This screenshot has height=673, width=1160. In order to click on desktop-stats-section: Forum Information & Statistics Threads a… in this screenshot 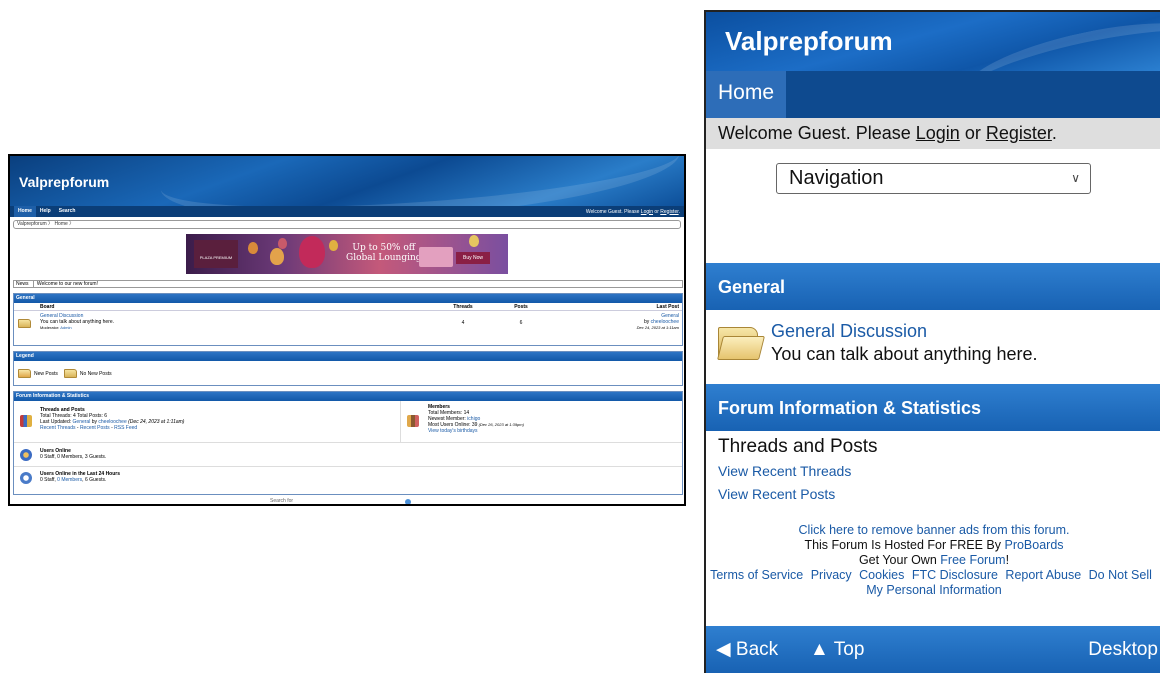, I will do `click(348, 443)`.